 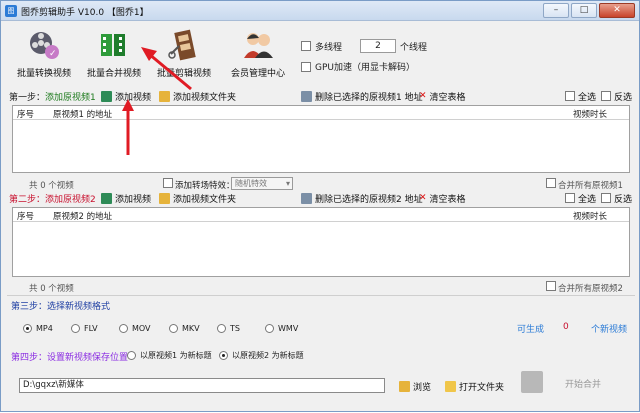 What do you see at coordinates (128, 105) in the screenshot?
I see `arrow-head-add-video` at bounding box center [128, 105].